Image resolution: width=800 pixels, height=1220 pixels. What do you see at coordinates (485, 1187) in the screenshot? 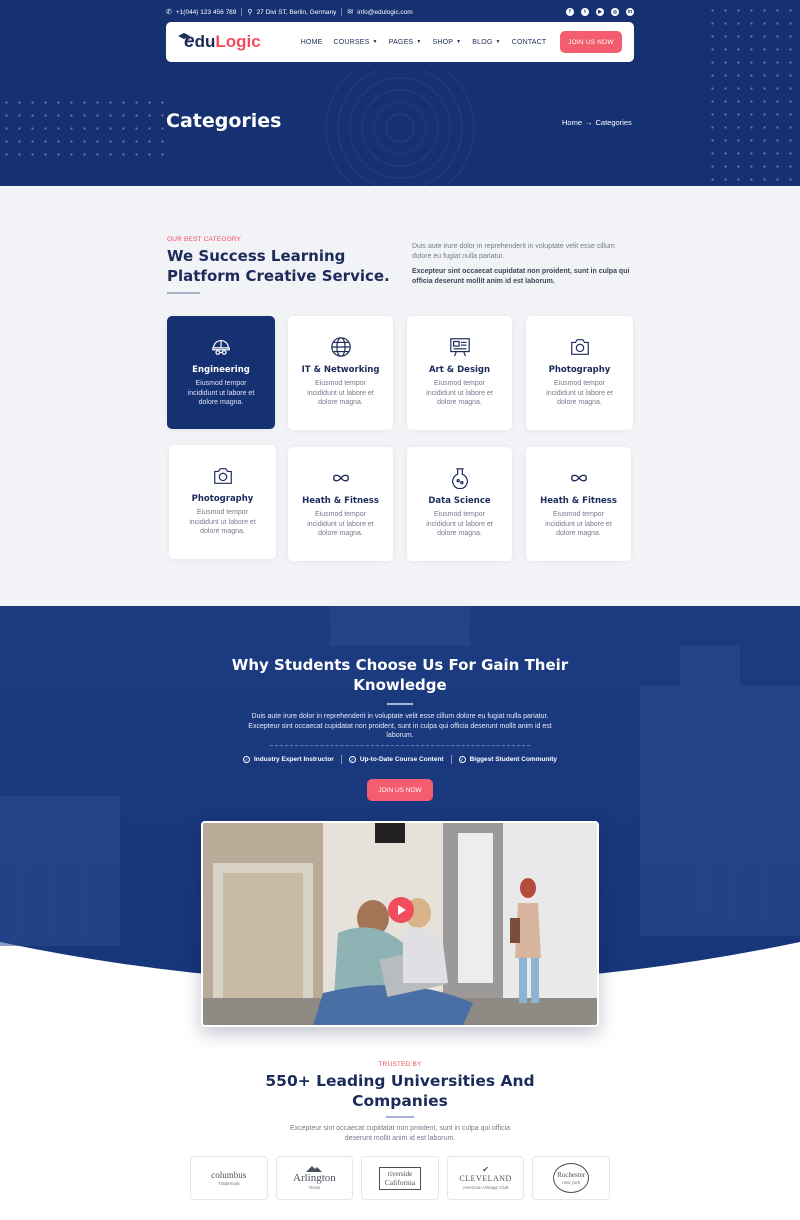
I see `partner-sub: American Vintage Club` at bounding box center [485, 1187].